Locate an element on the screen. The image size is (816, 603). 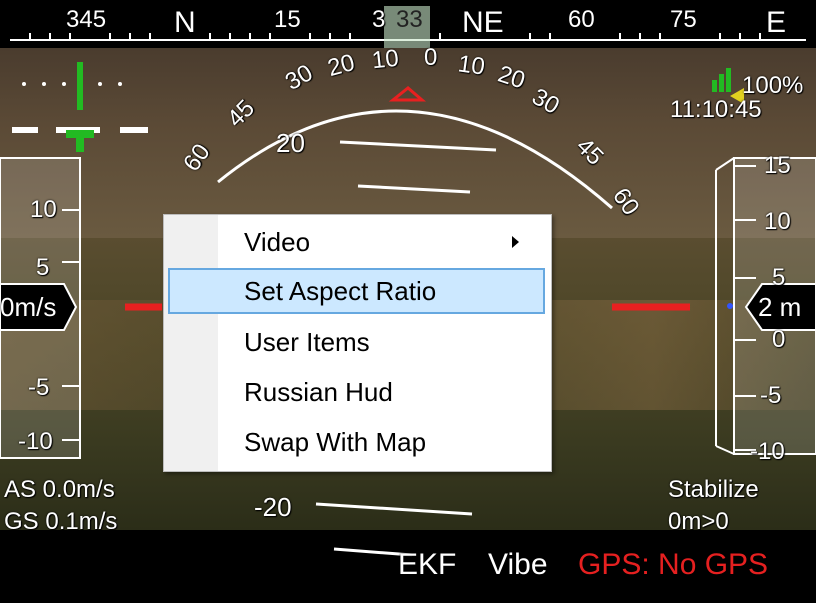
alt-label-15: 15 is located at coordinates (777, 165).